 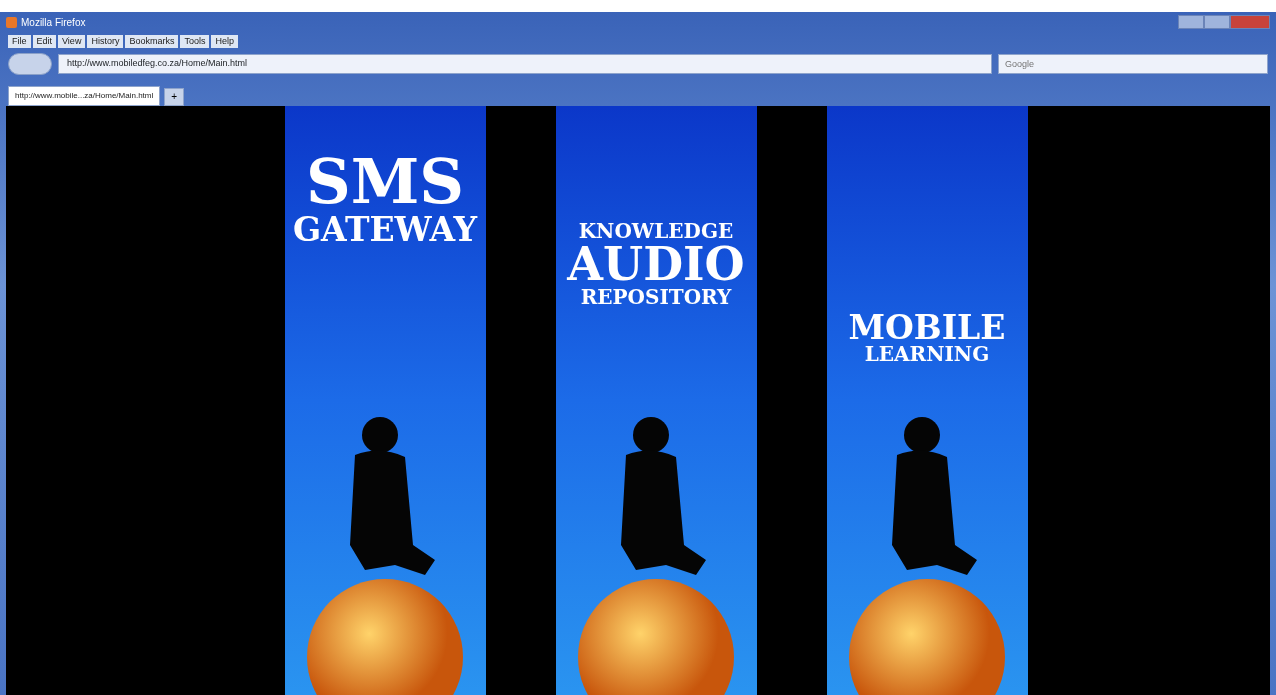 I want to click on banner-title: KNOWLEDGE, so click(x=656, y=231).